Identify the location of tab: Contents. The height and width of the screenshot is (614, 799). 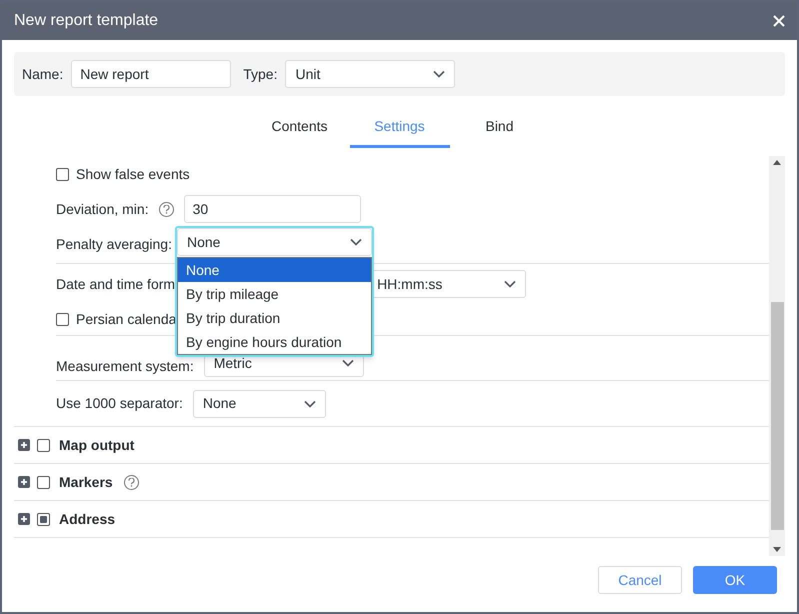
(300, 128).